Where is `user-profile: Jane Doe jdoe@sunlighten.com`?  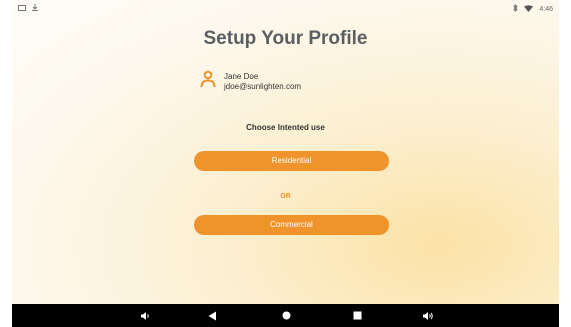 user-profile: Jane Doe jdoe@sunlighten.com is located at coordinates (250, 81).